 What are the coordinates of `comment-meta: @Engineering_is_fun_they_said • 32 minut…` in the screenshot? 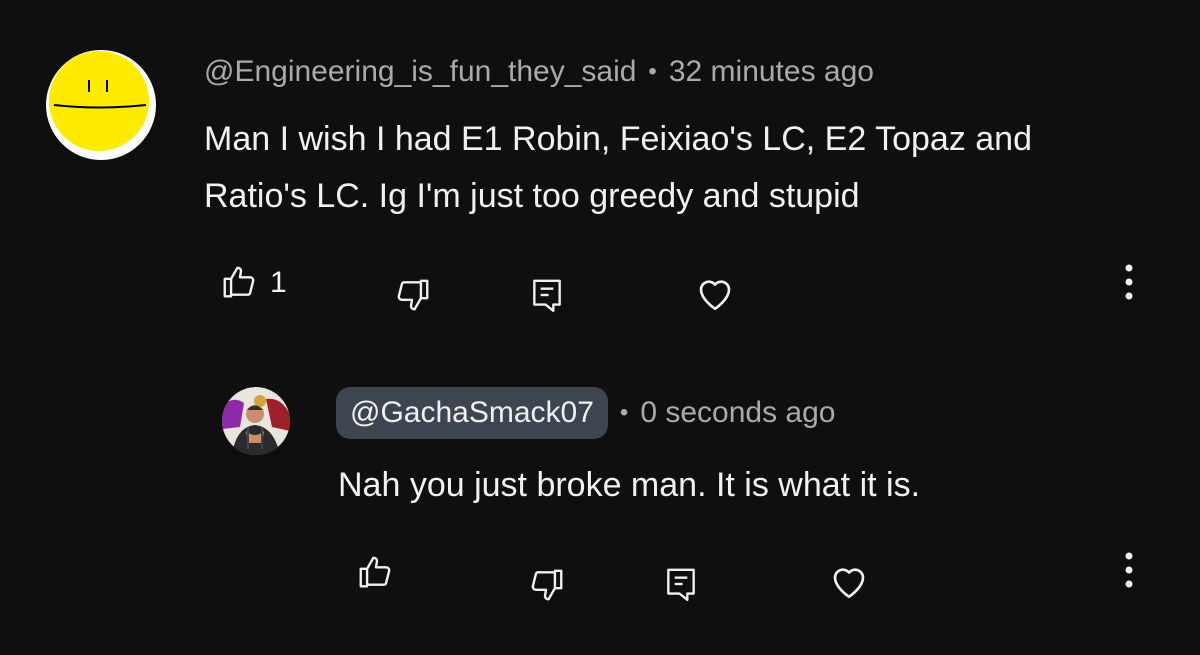 It's located at (539, 72).